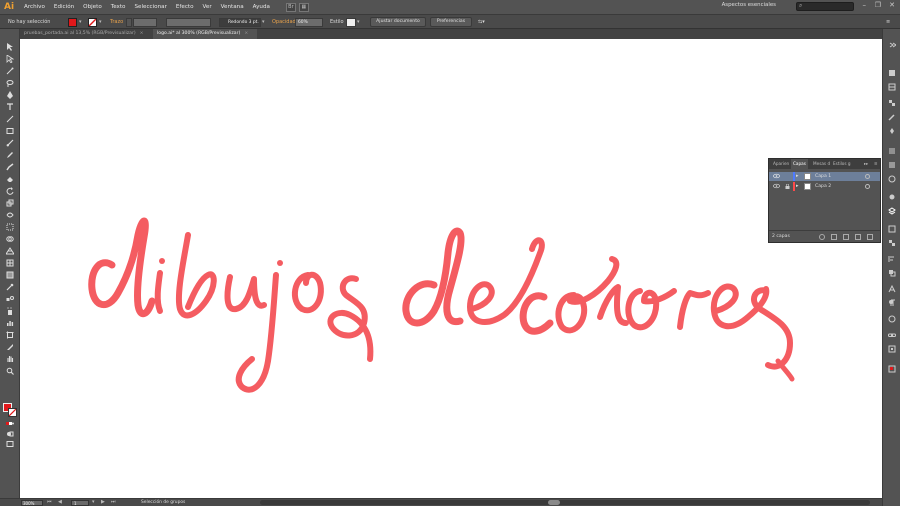 The height and width of the screenshot is (506, 900). Describe the element at coordinates (892, 73) in the screenshot. I see `color-icon` at that location.